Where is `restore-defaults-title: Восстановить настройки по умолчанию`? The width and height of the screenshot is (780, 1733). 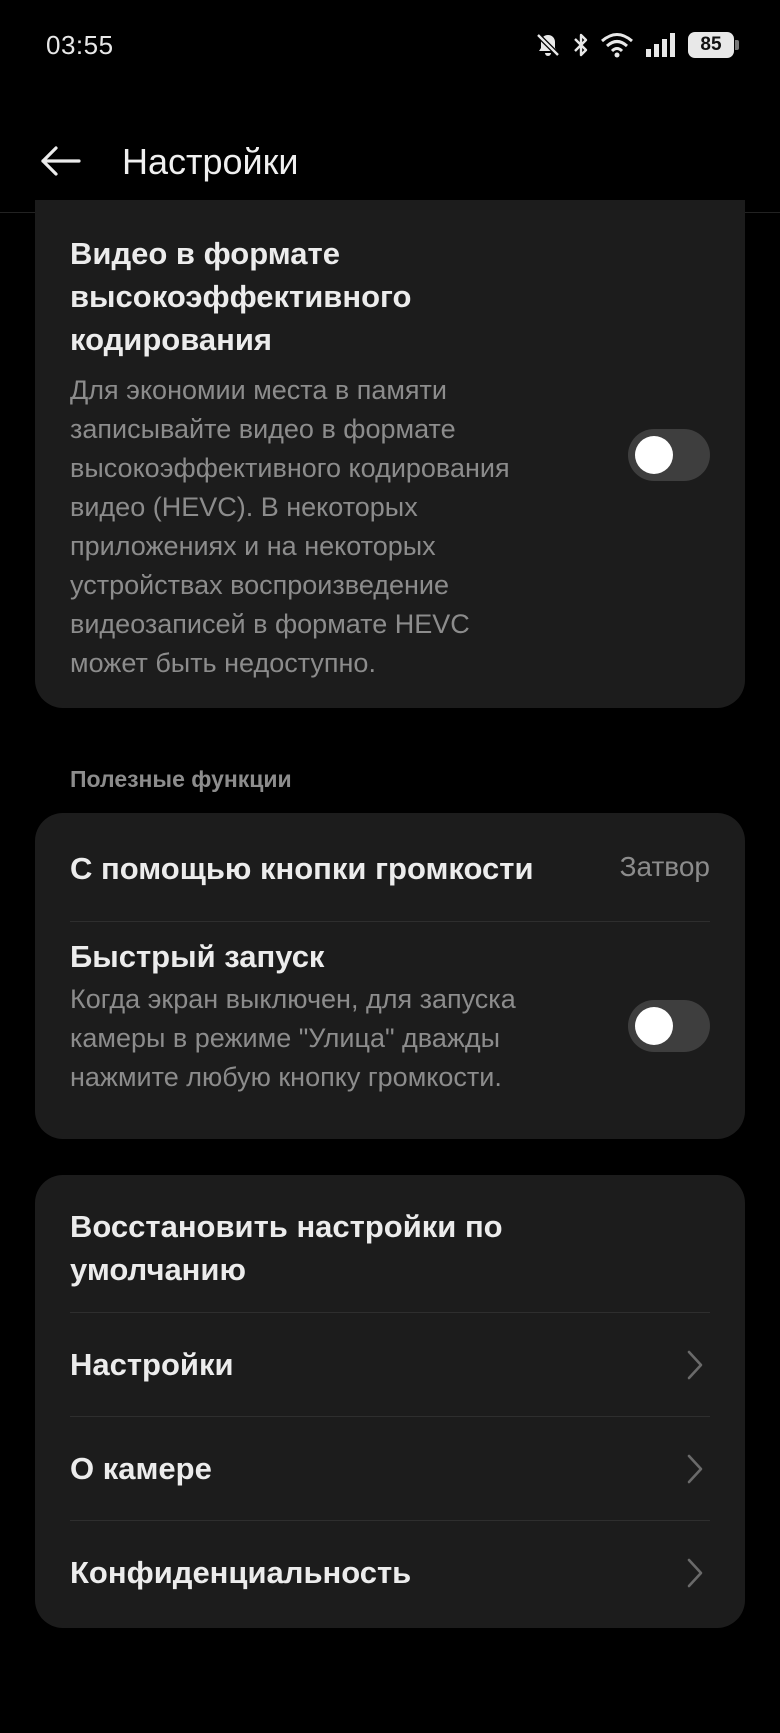 restore-defaults-title: Восстановить настройки по умолчанию is located at coordinates (286, 1248).